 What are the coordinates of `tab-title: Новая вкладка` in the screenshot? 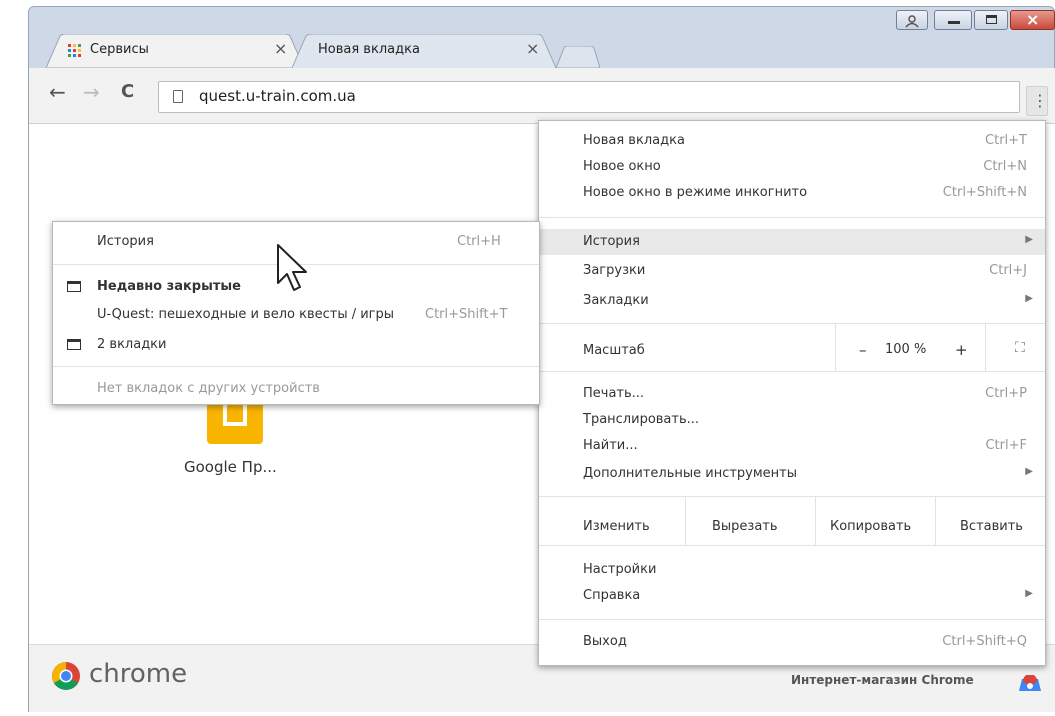 It's located at (369, 49).